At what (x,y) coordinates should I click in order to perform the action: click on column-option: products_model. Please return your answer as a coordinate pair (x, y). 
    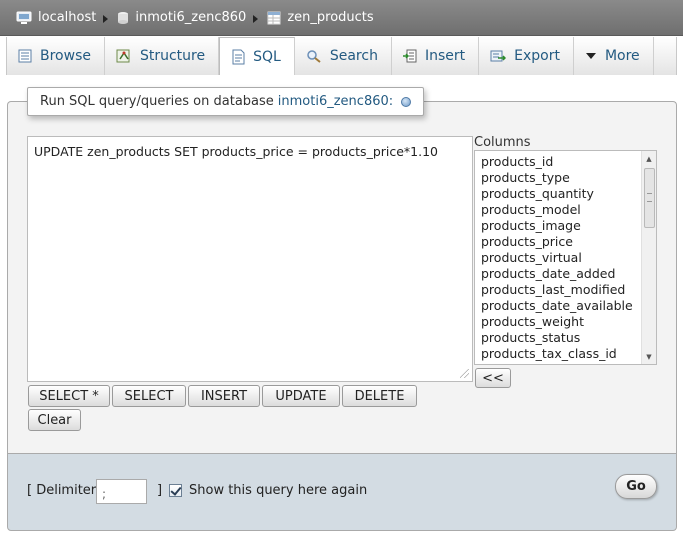
    Looking at the image, I should click on (565, 210).